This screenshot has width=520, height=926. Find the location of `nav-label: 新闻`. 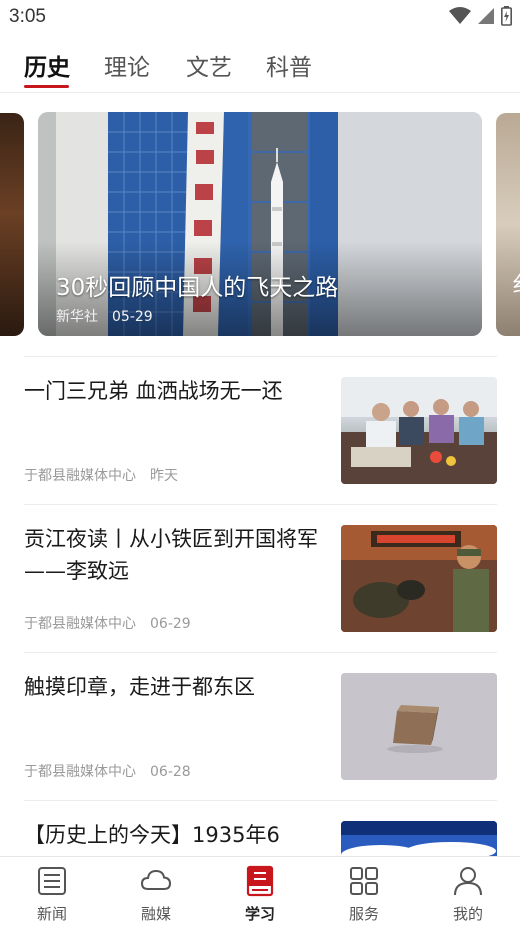

nav-label: 新闻 is located at coordinates (51, 914).